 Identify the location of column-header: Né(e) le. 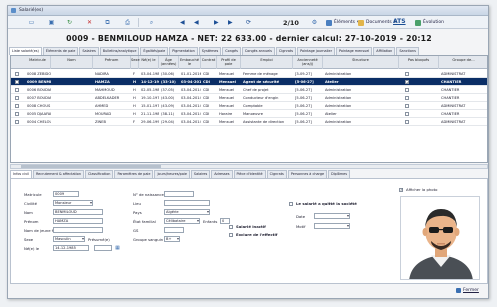
(149, 62).